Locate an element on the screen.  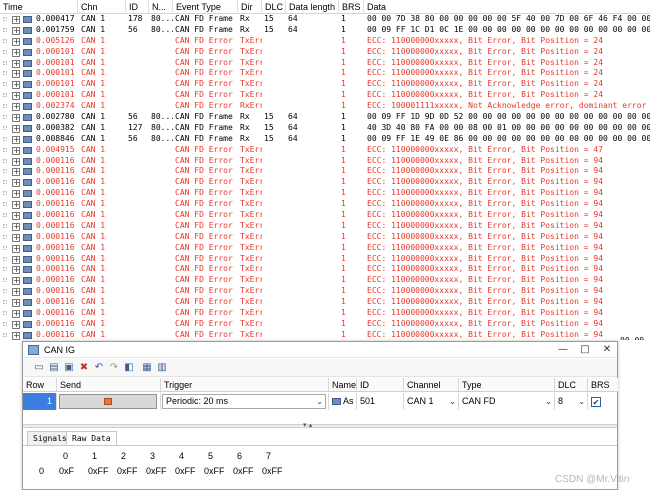
type-cell: CAN FD ⌄ is located at coordinates (507, 401).